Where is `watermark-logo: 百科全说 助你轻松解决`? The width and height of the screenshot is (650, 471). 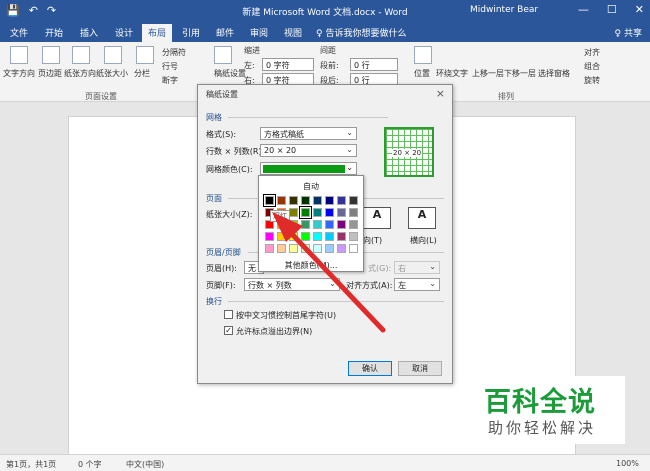 watermark-logo: 百科全说 助你轻松解决 is located at coordinates (547, 410).